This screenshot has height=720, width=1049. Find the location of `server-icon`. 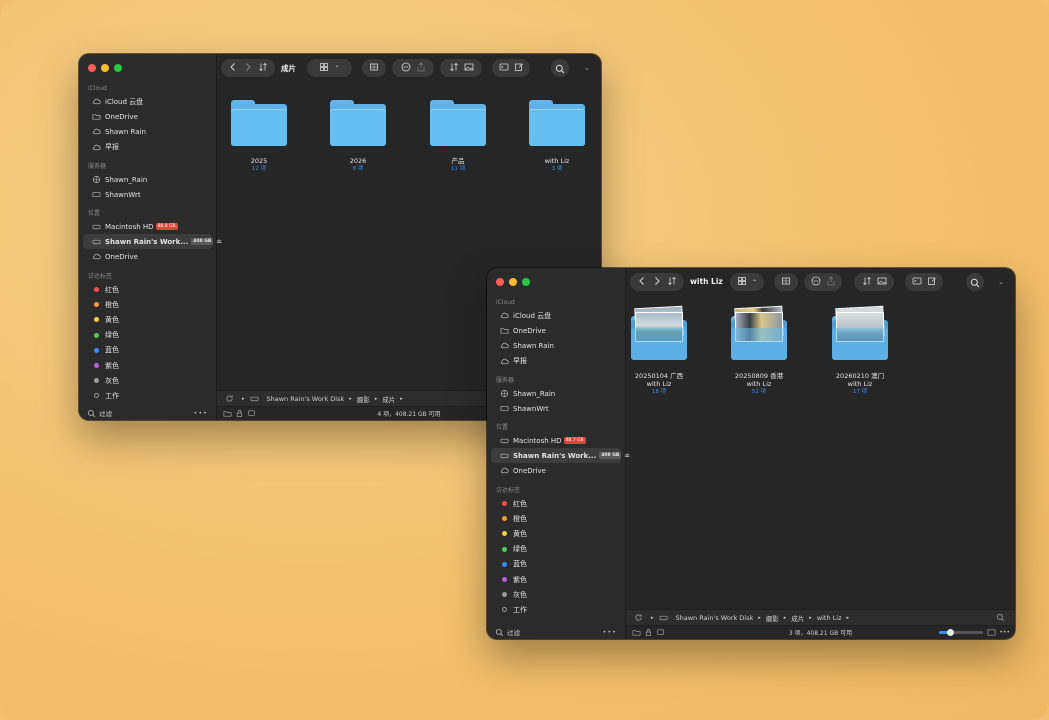

server-icon is located at coordinates (504, 393).